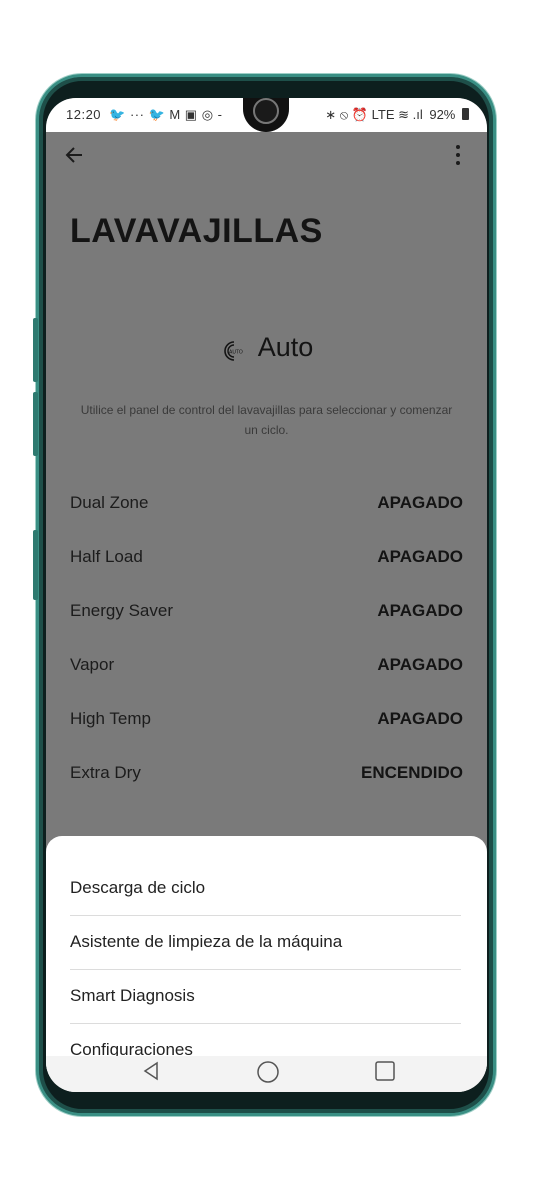 The image size is (555, 1200). What do you see at coordinates (151, 1073) in the screenshot?
I see `nav-back-icon` at bounding box center [151, 1073].